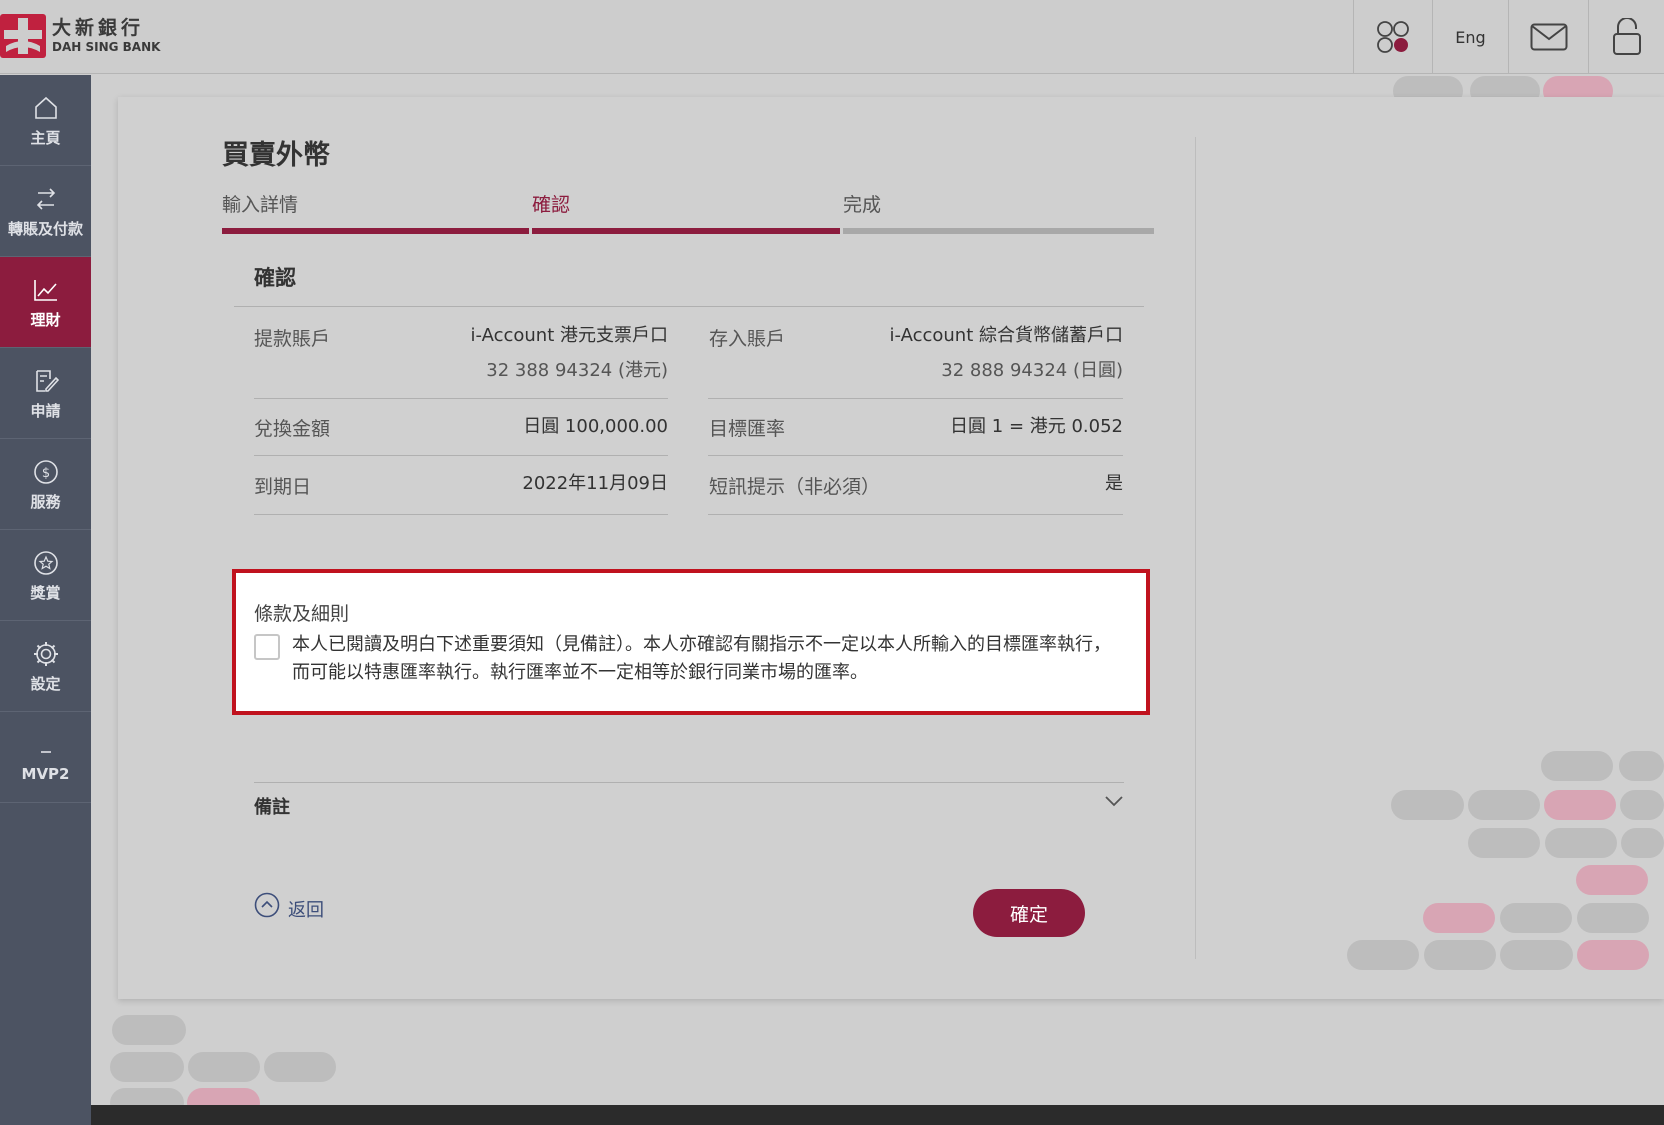 The image size is (1664, 1125). I want to click on edit-icon, so click(46, 381).